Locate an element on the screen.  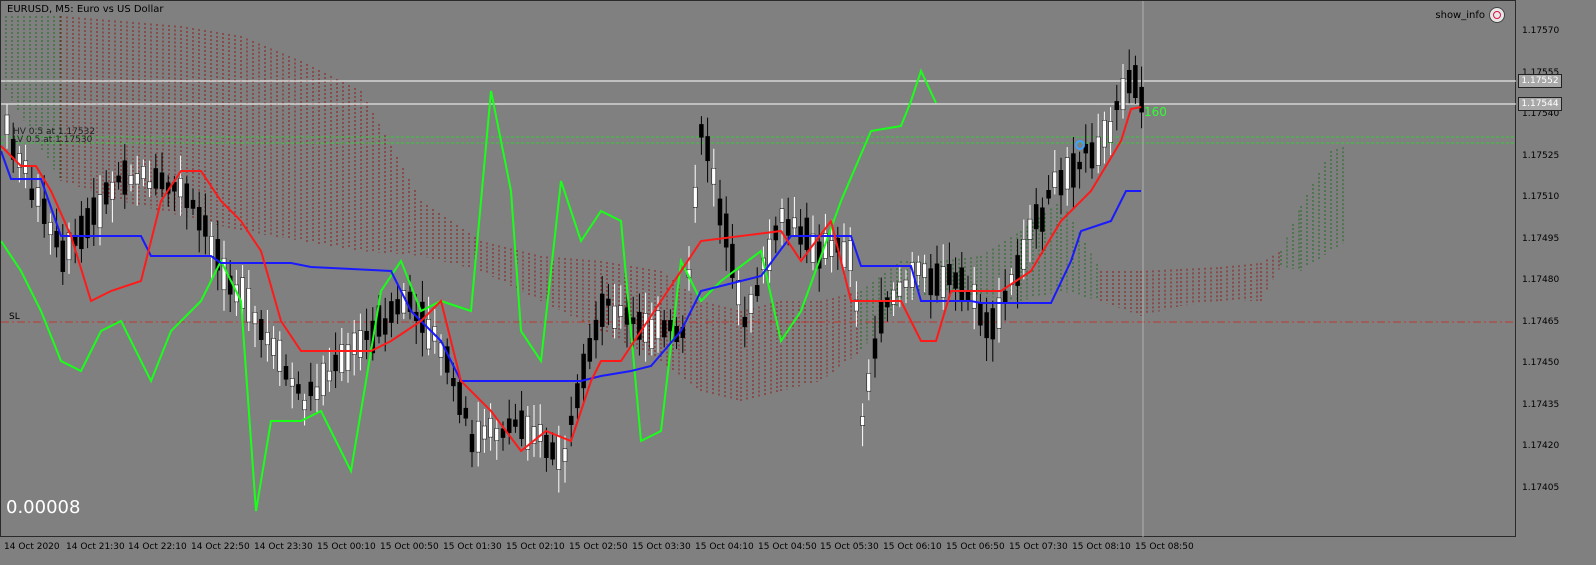
price-tick-label: 1.17570 is located at coordinates (1541, 31).